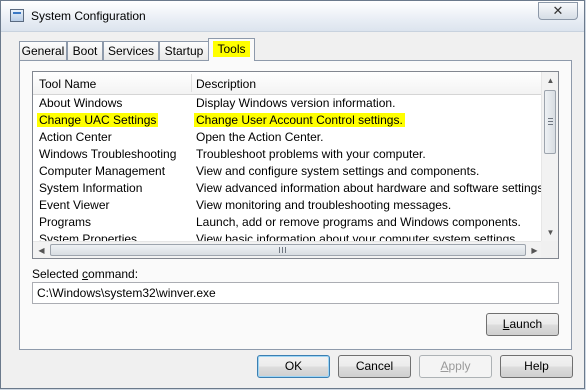  What do you see at coordinates (558, 11) in the screenshot?
I see `close-button: ✕` at bounding box center [558, 11].